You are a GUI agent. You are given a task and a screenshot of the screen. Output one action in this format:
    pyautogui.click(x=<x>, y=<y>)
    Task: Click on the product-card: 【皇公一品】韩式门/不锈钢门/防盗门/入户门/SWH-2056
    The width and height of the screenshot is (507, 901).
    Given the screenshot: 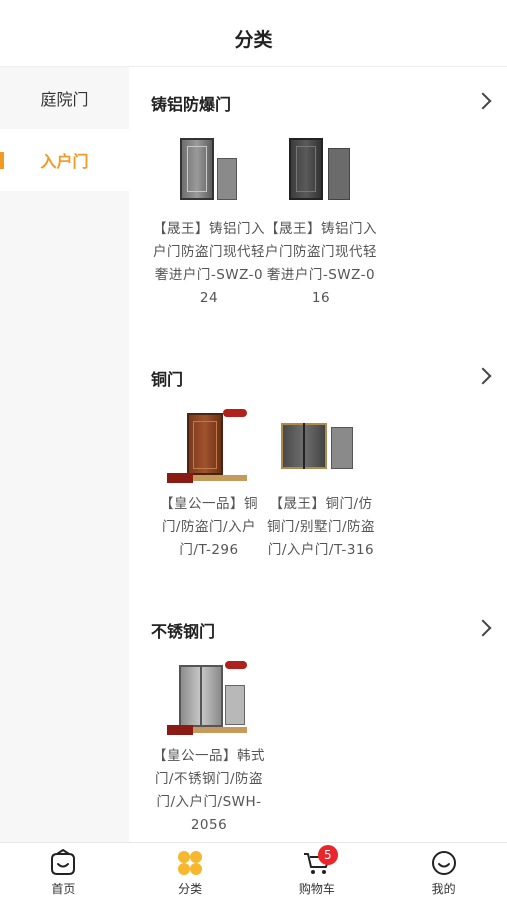 What is the action you would take?
    pyautogui.click(x=209, y=749)
    